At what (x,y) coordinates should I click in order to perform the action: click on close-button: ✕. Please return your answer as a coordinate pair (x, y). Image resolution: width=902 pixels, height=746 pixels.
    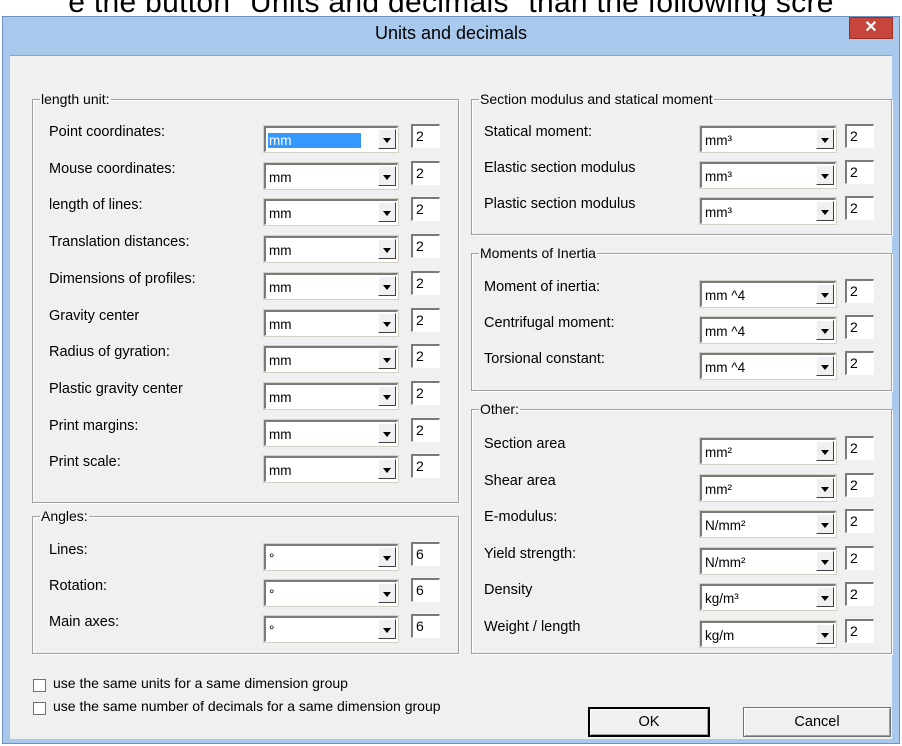
    Looking at the image, I should click on (871, 28).